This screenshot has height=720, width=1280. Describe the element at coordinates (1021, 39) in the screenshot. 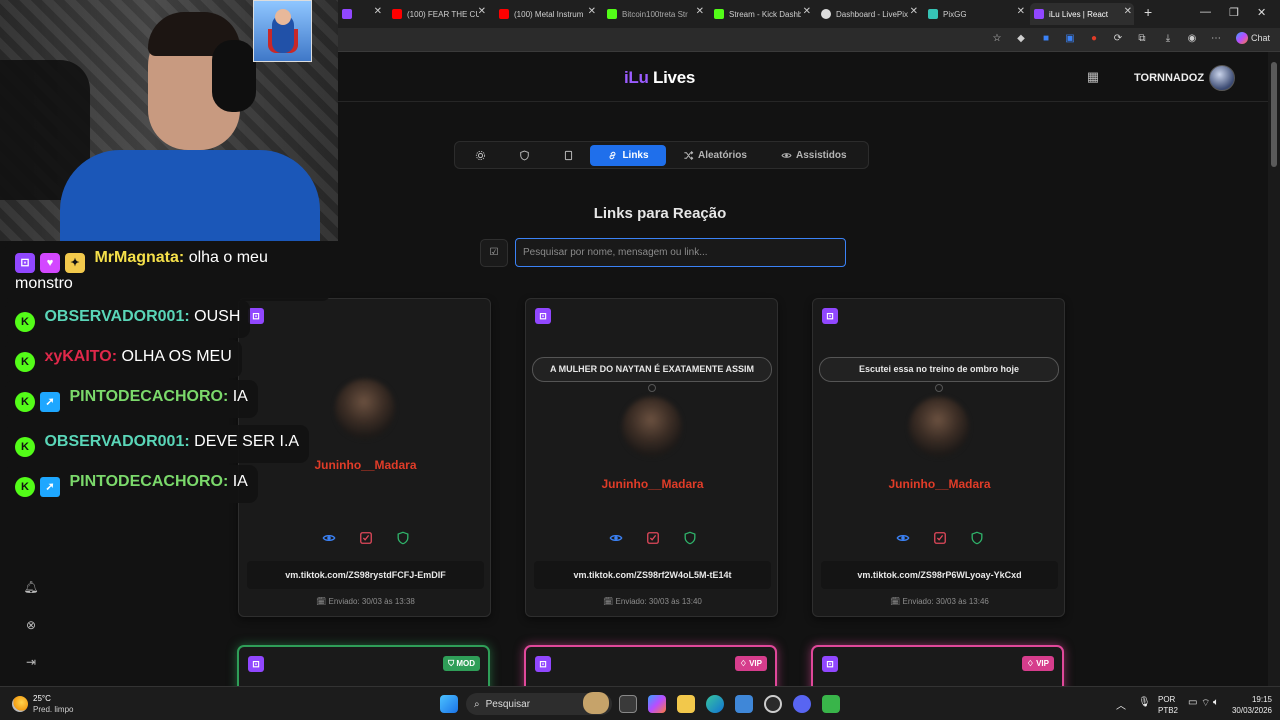

I see `extension-icon: ◆` at that location.